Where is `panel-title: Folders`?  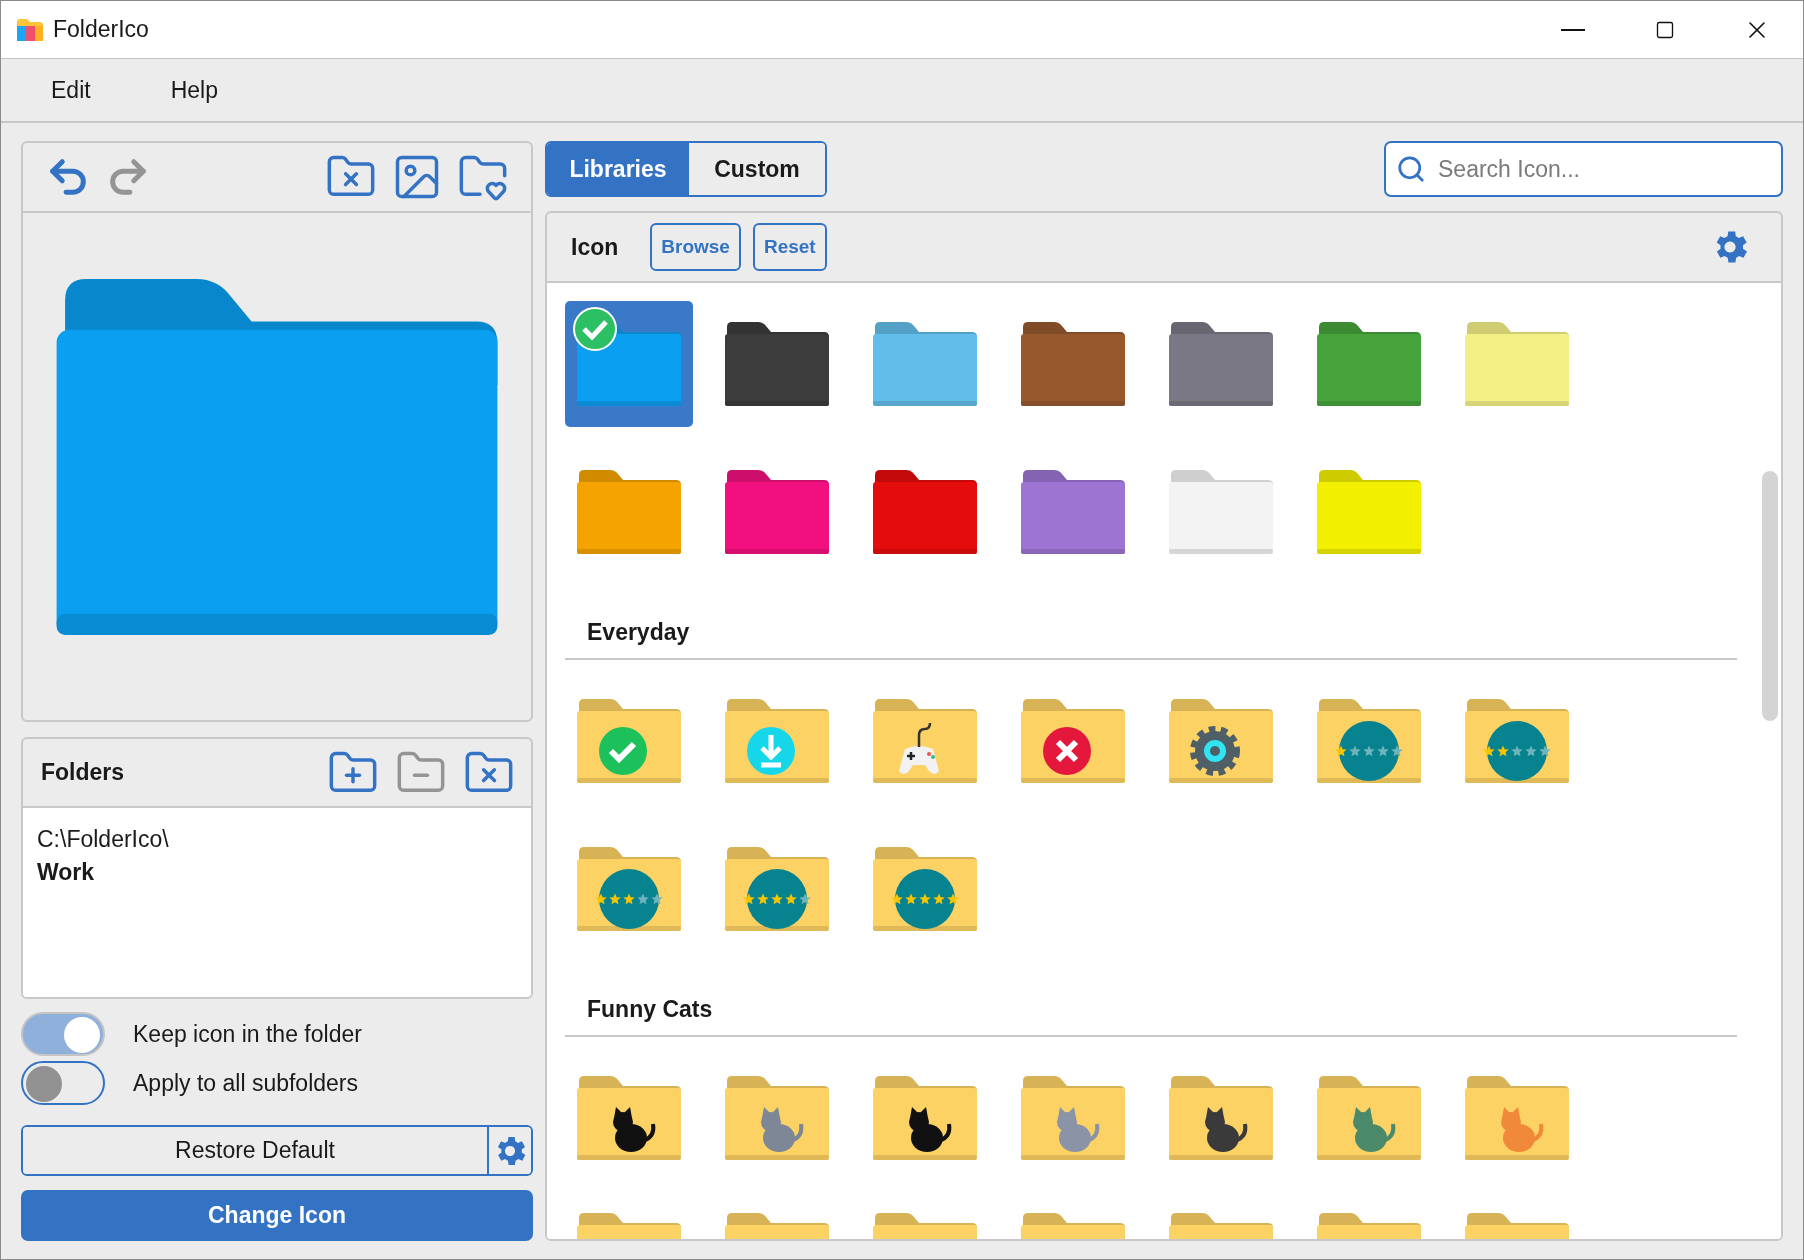
panel-title: Folders is located at coordinates (83, 772).